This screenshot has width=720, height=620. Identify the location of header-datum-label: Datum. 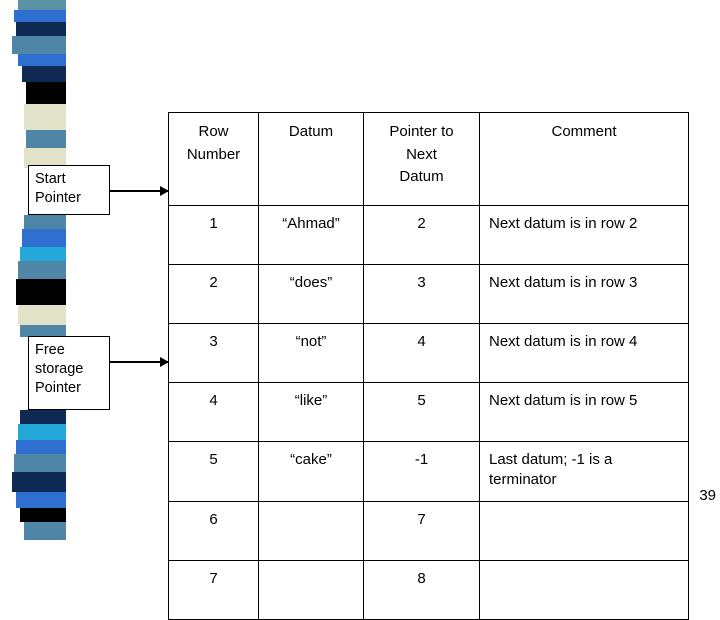
(311, 131).